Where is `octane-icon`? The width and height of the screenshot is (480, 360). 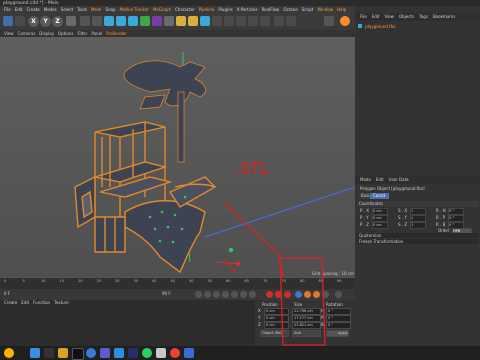
octane-icon is located at coordinates (265, 21).